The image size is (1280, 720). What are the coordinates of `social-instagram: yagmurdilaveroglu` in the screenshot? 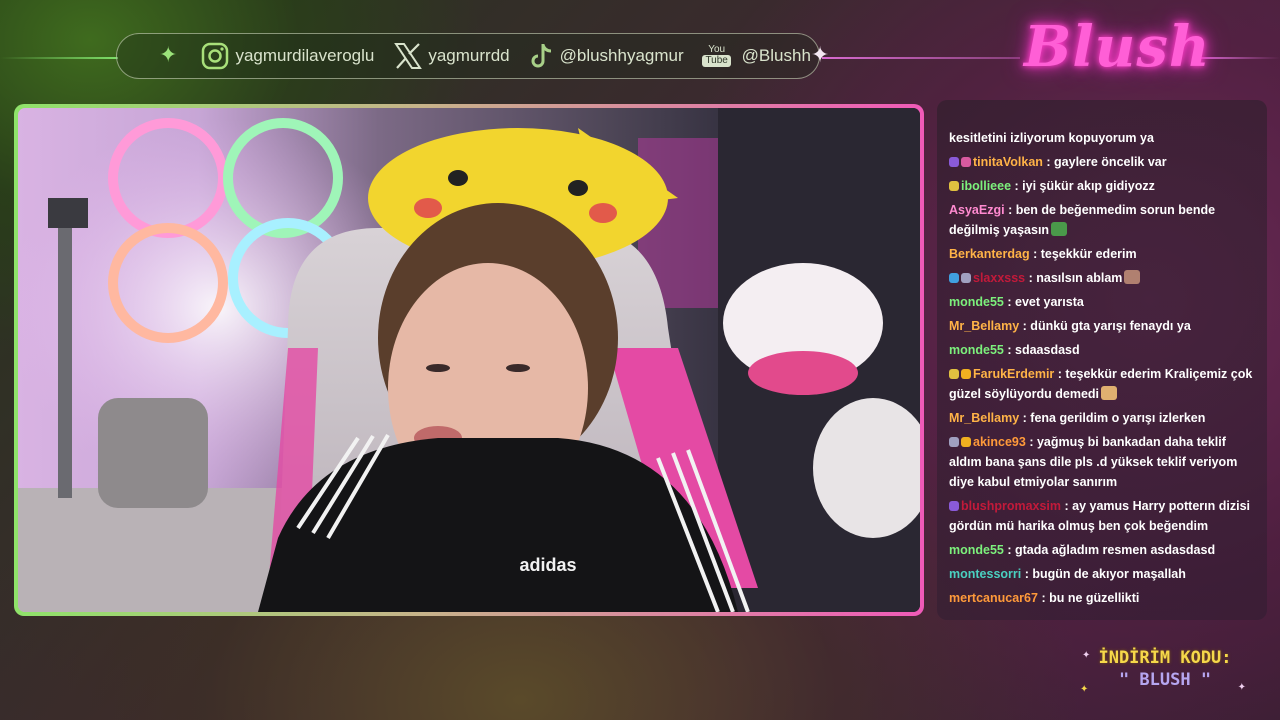 It's located at (287, 56).